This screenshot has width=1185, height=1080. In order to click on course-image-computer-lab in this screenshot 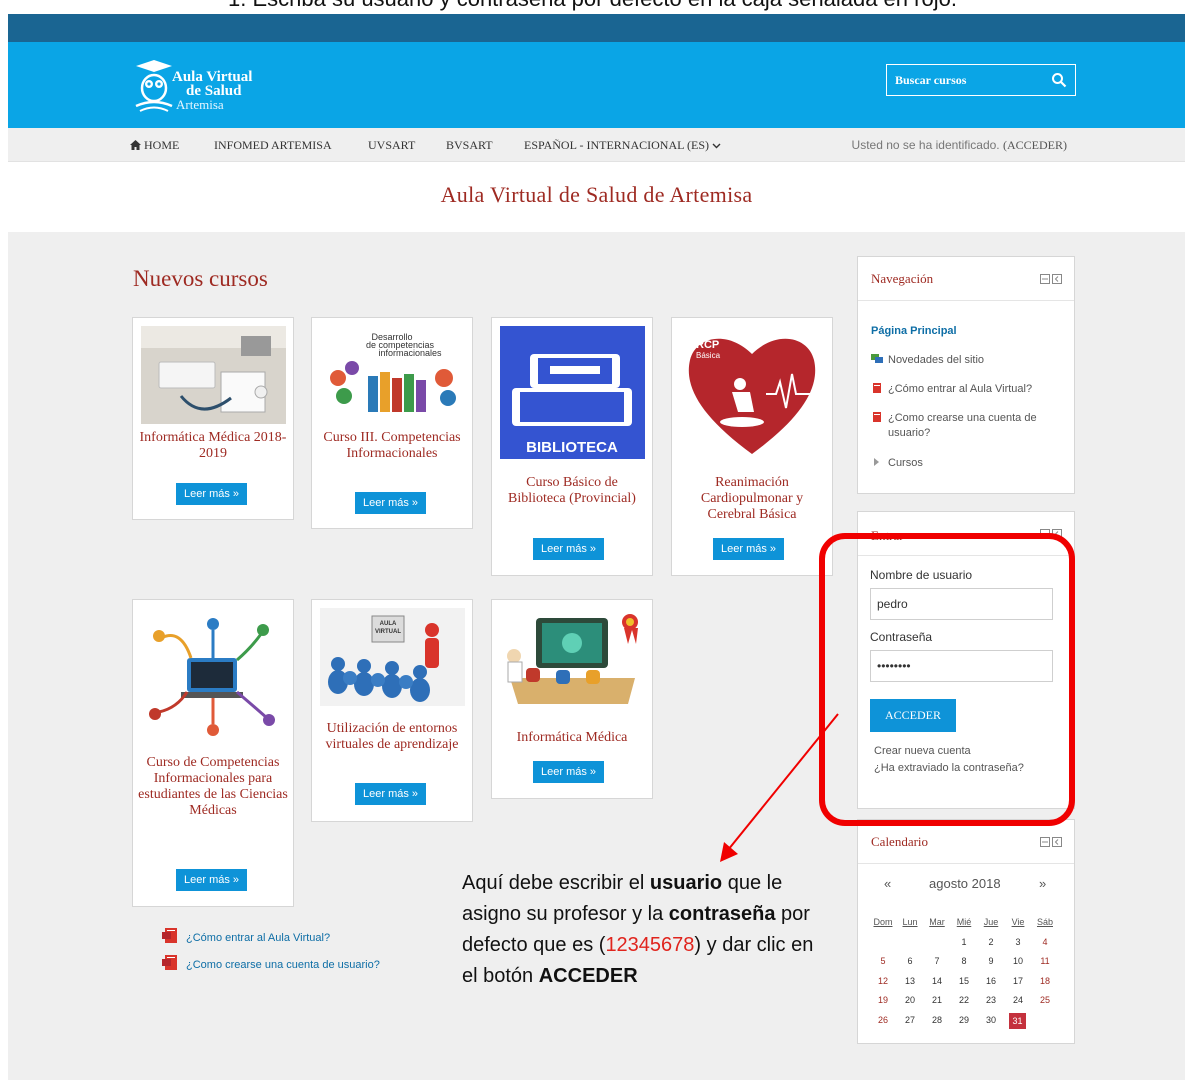, I will do `click(572, 657)`.